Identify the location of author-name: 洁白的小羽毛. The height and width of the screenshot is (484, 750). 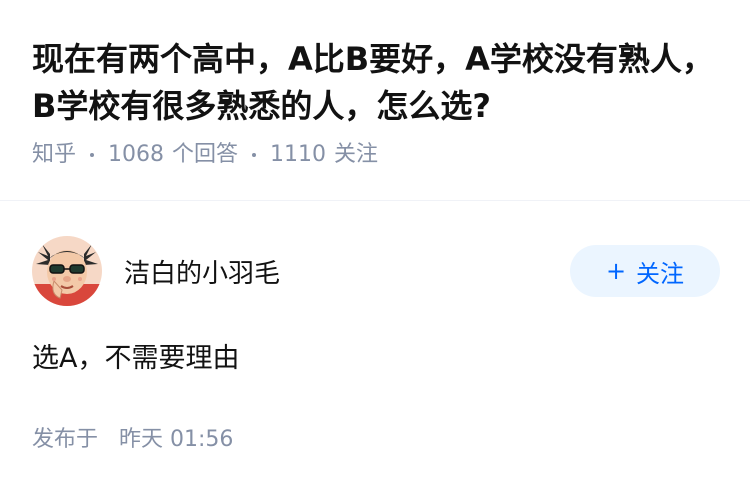
(347, 271).